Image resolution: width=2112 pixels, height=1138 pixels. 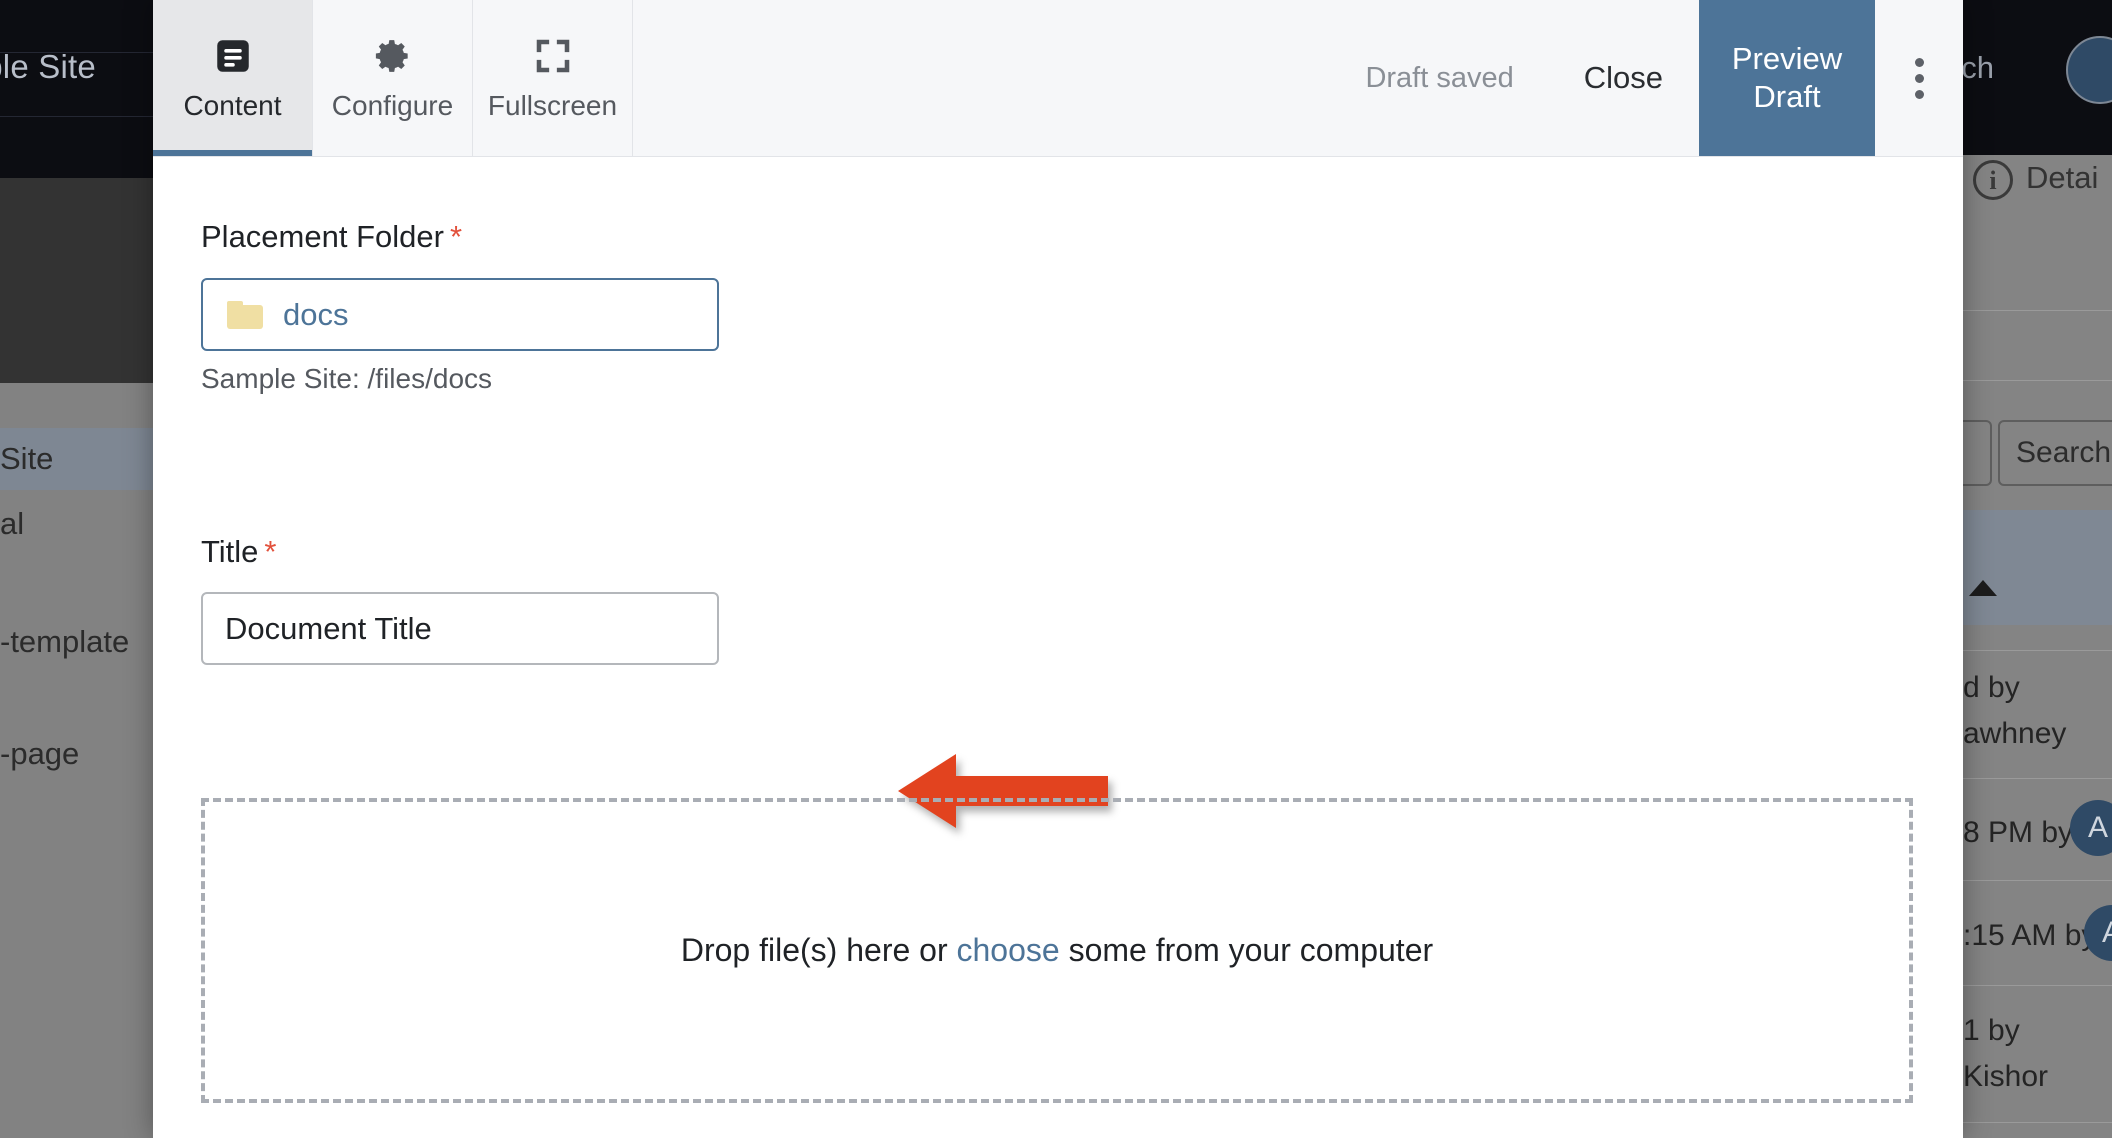 I want to click on title-label-text: Title, so click(x=230, y=551).